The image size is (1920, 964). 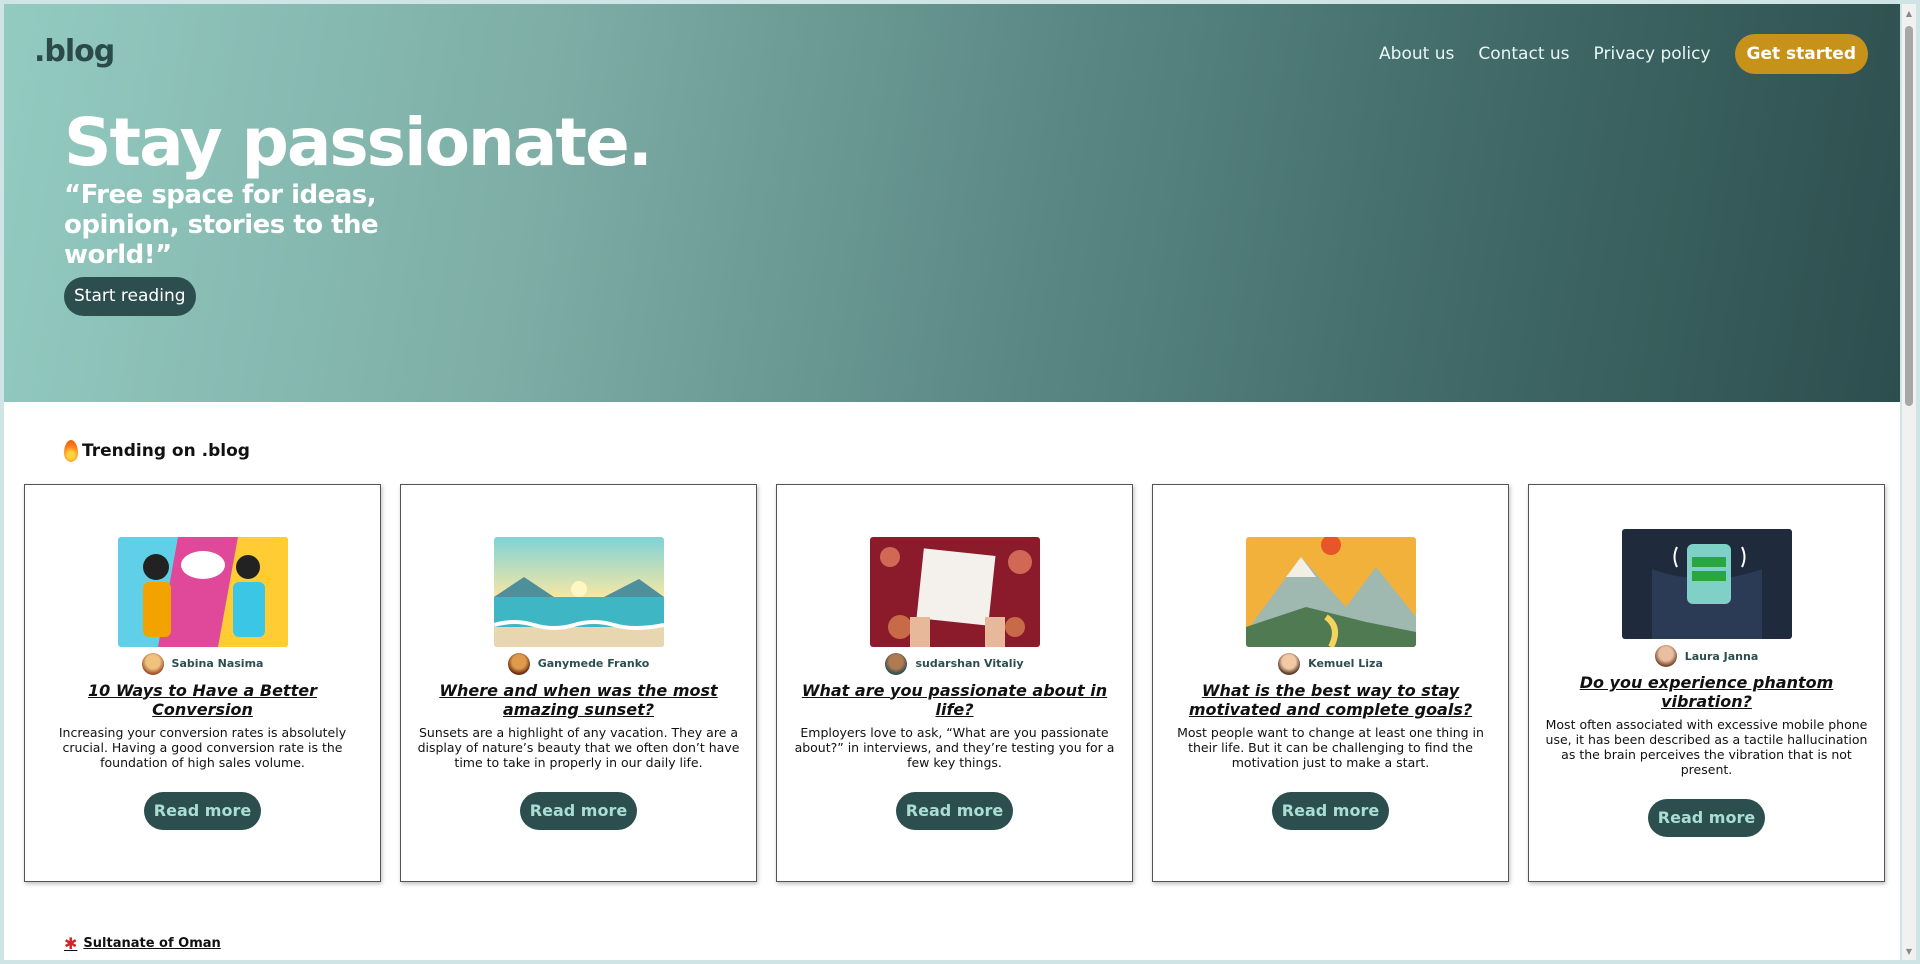 What do you see at coordinates (954, 700) in the screenshot?
I see `article-title: What are you passionate about in life?` at bounding box center [954, 700].